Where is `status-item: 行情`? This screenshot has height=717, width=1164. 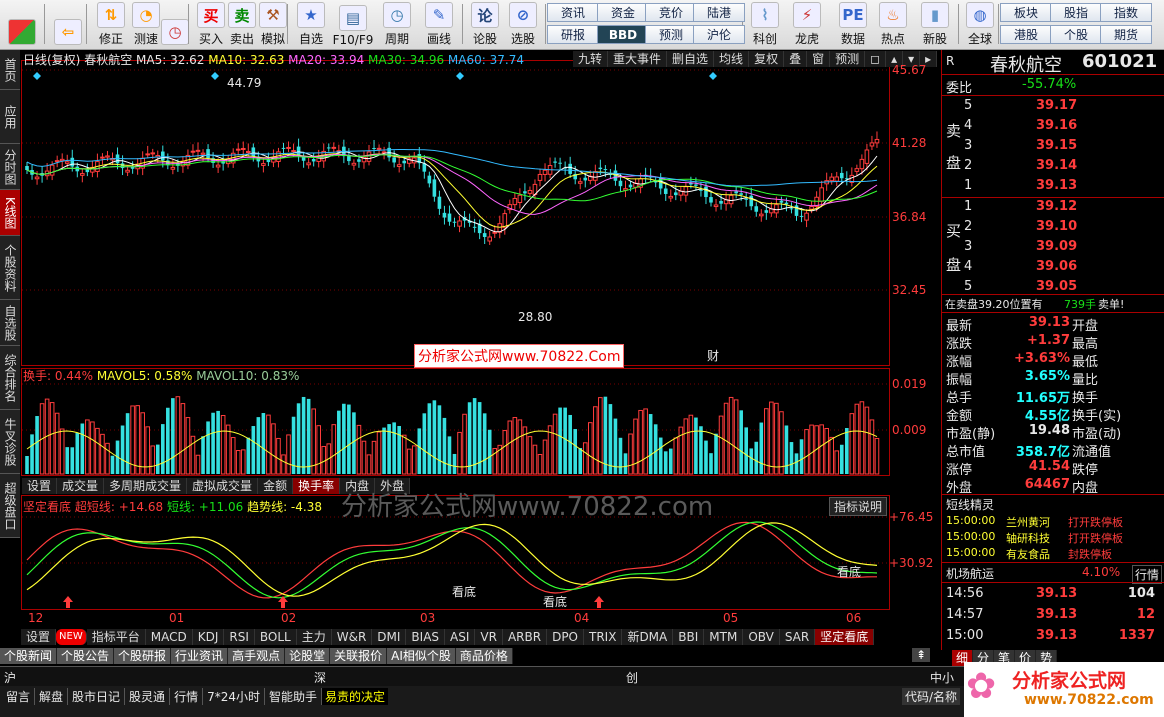 status-item: 行情 is located at coordinates (187, 696).